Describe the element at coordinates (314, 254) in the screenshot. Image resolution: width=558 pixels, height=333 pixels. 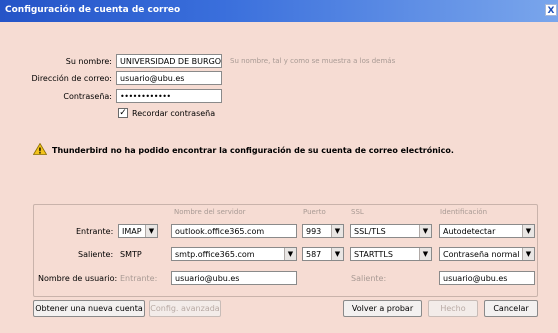
I see `outgoing-port-value: 587` at that location.